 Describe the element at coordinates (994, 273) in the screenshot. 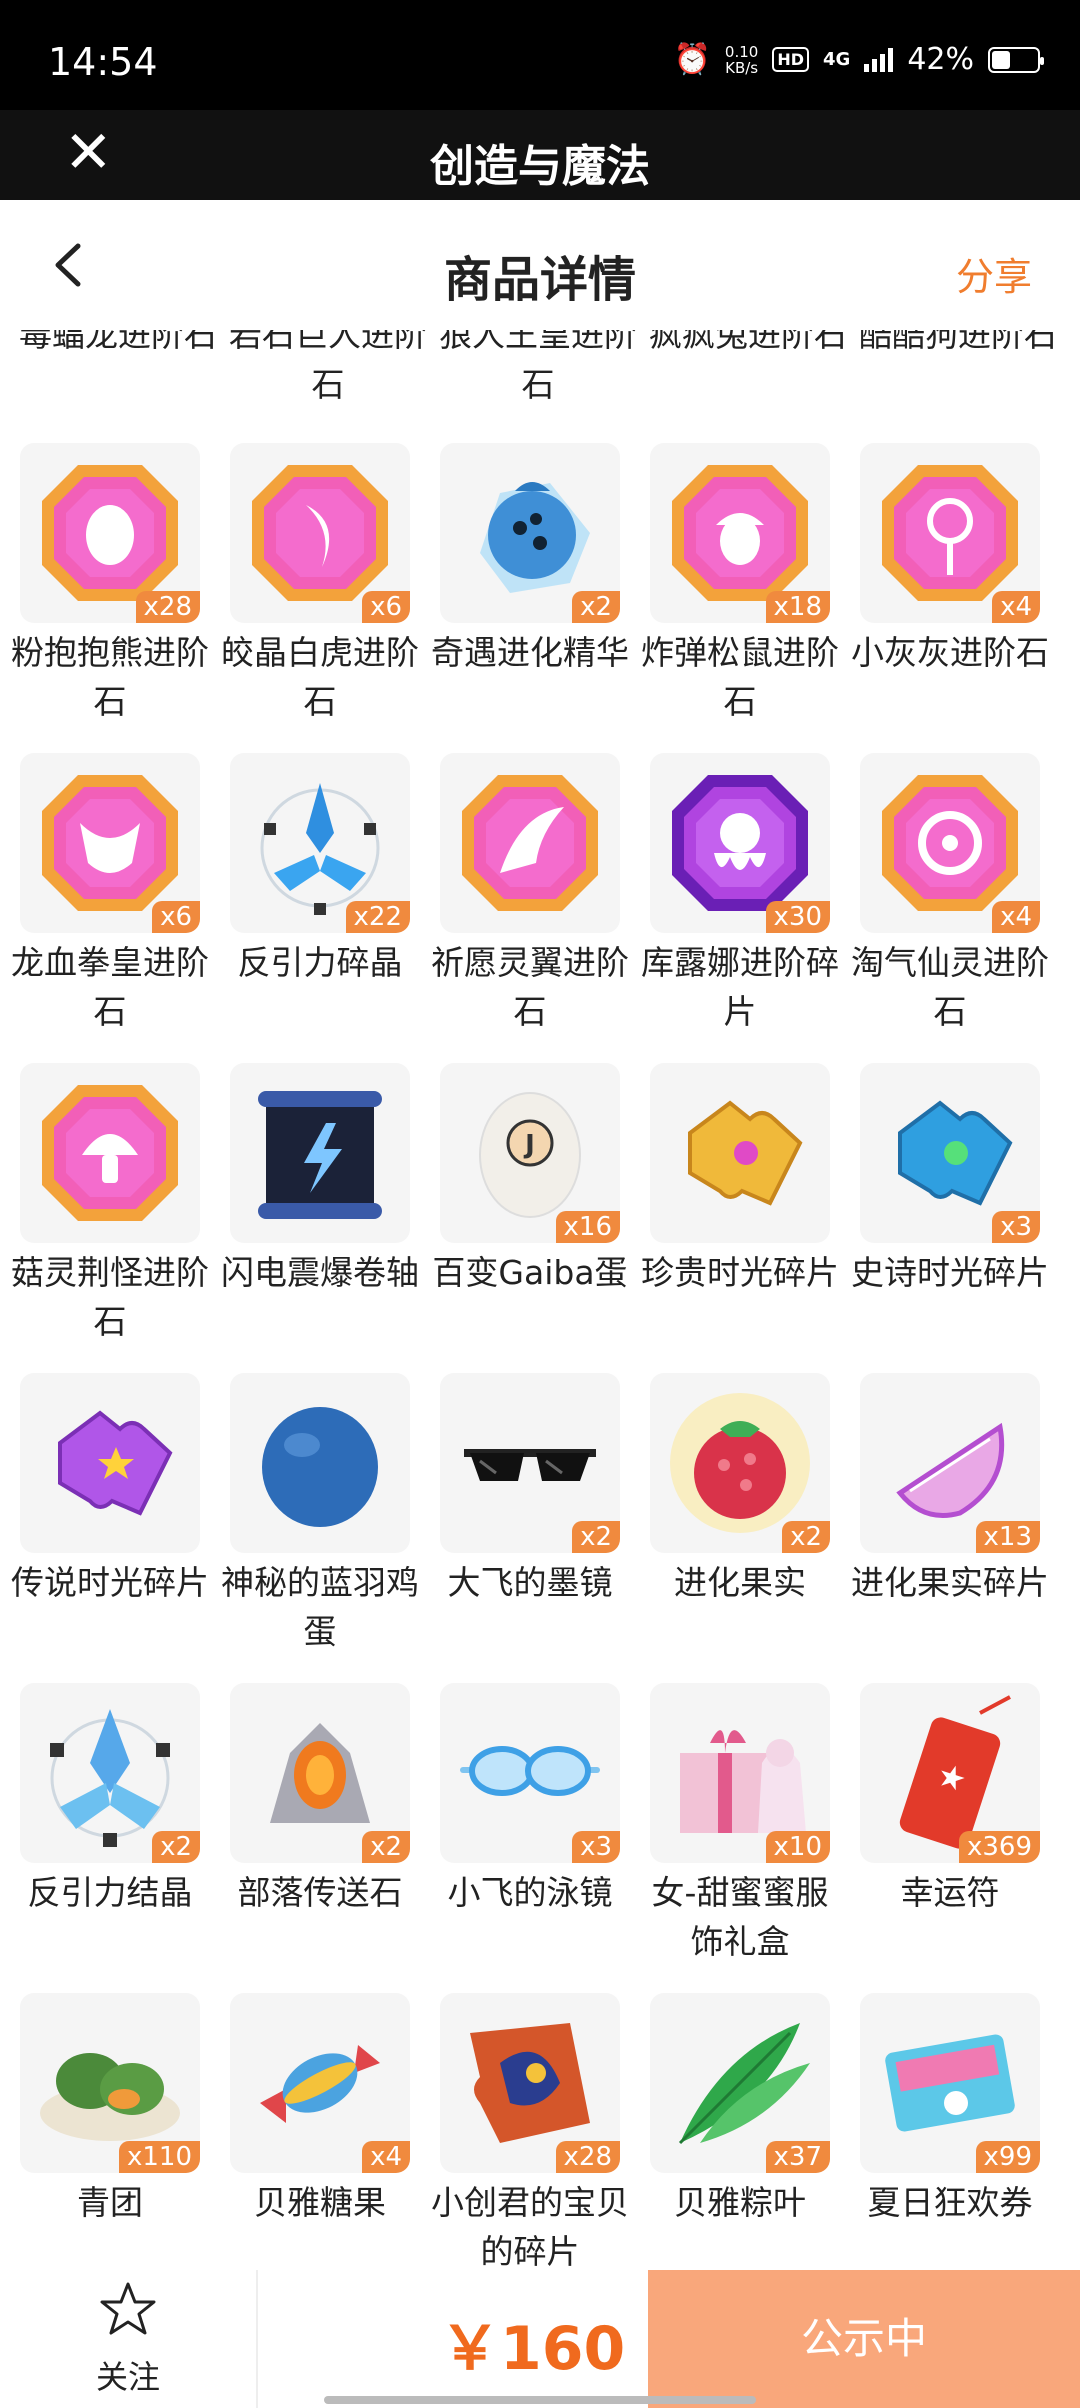

I see `share-button: 分享` at that location.